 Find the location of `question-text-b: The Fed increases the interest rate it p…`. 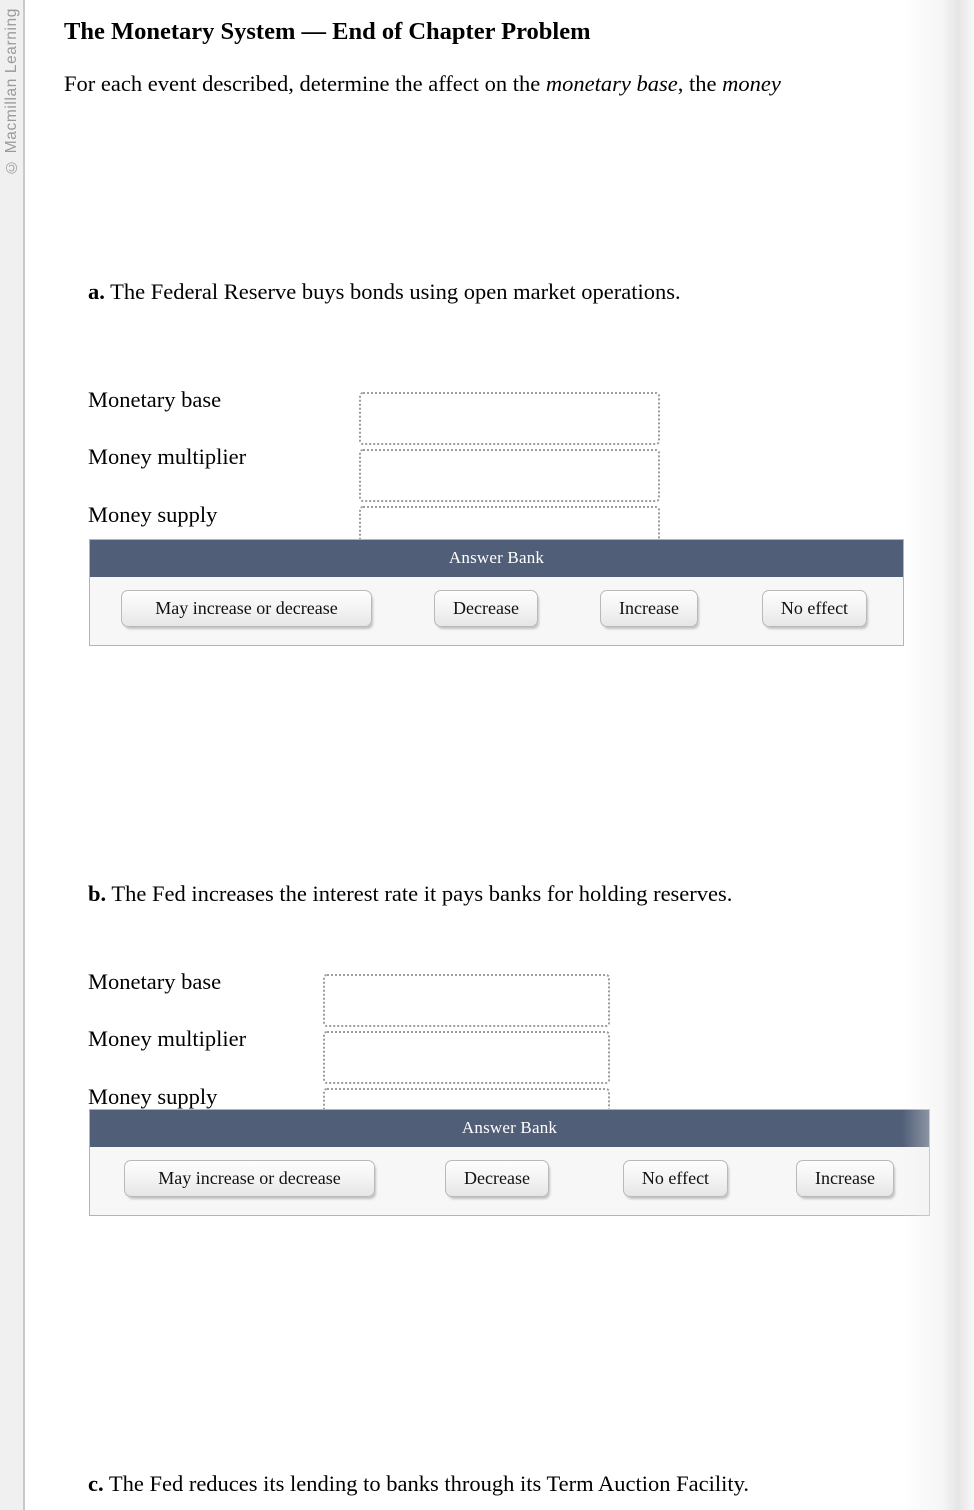

question-text-b: The Fed increases the interest rate it p… is located at coordinates (419, 894).